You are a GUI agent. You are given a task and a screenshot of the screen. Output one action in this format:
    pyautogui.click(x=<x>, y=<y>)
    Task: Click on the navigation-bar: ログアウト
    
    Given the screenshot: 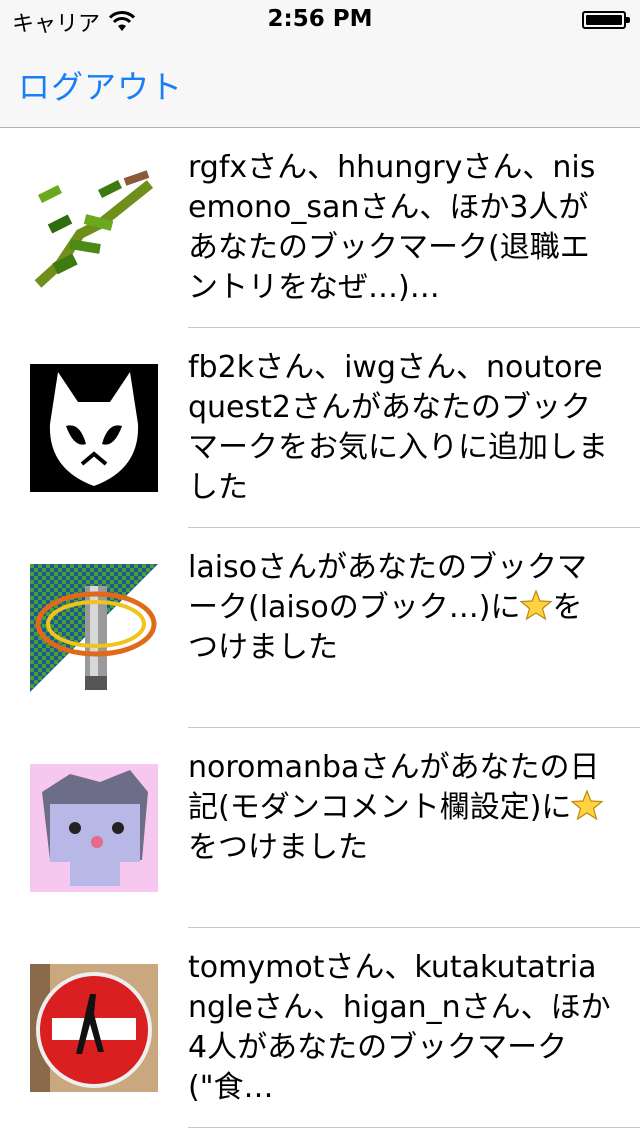 What is the action you would take?
    pyautogui.click(x=320, y=84)
    